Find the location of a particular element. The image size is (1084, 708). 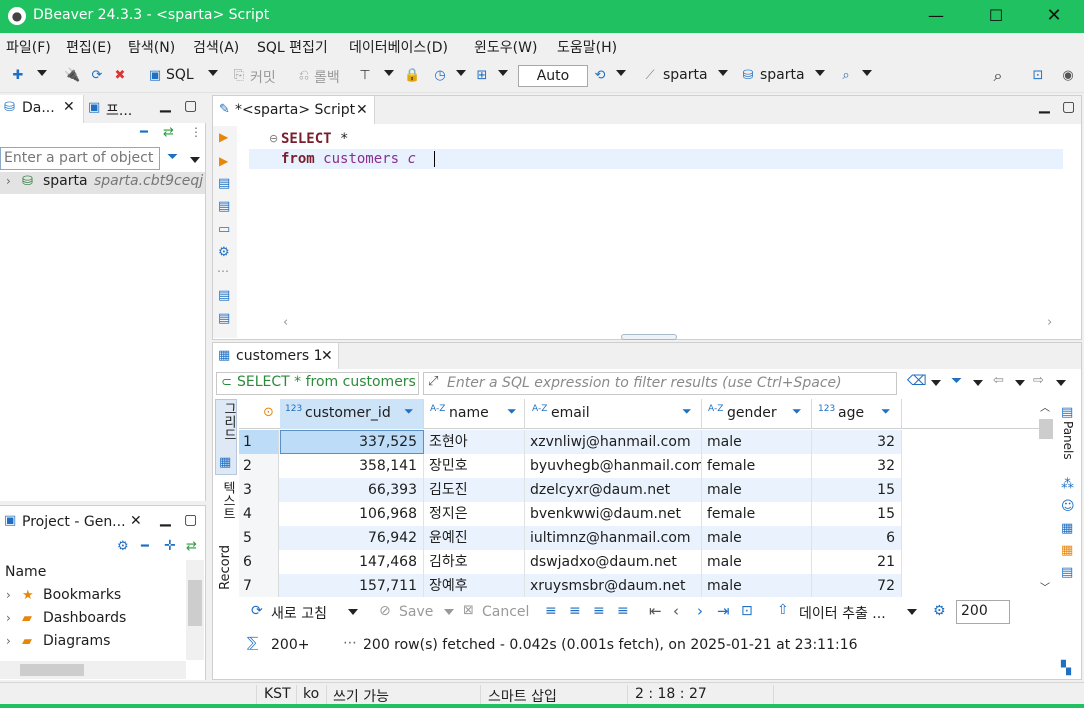

menu-edit: 편집(E) is located at coordinates (89, 47).